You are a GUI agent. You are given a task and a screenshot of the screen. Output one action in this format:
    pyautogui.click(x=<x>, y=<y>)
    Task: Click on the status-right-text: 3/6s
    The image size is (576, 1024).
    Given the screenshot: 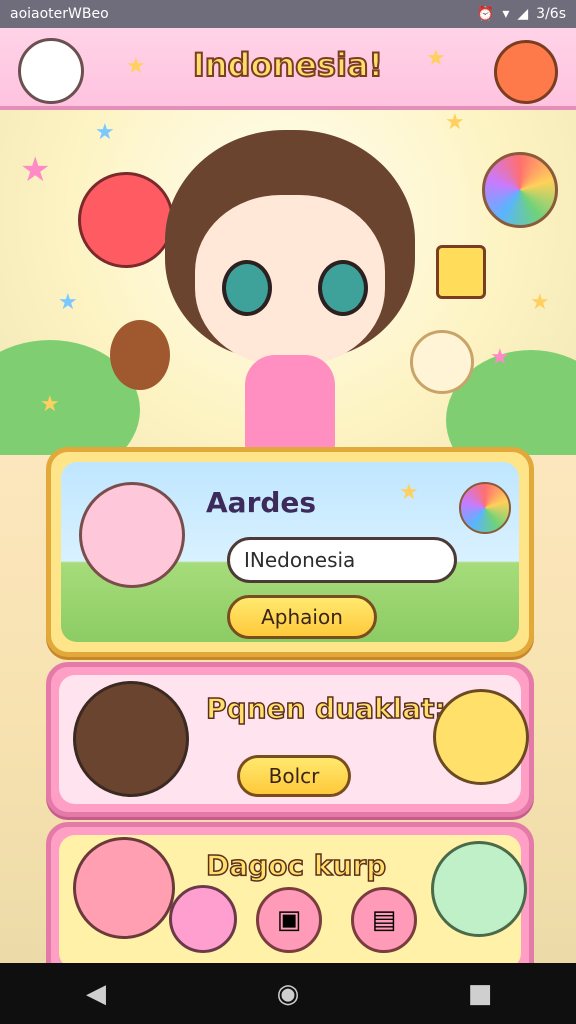 What is the action you would take?
    pyautogui.click(x=551, y=14)
    